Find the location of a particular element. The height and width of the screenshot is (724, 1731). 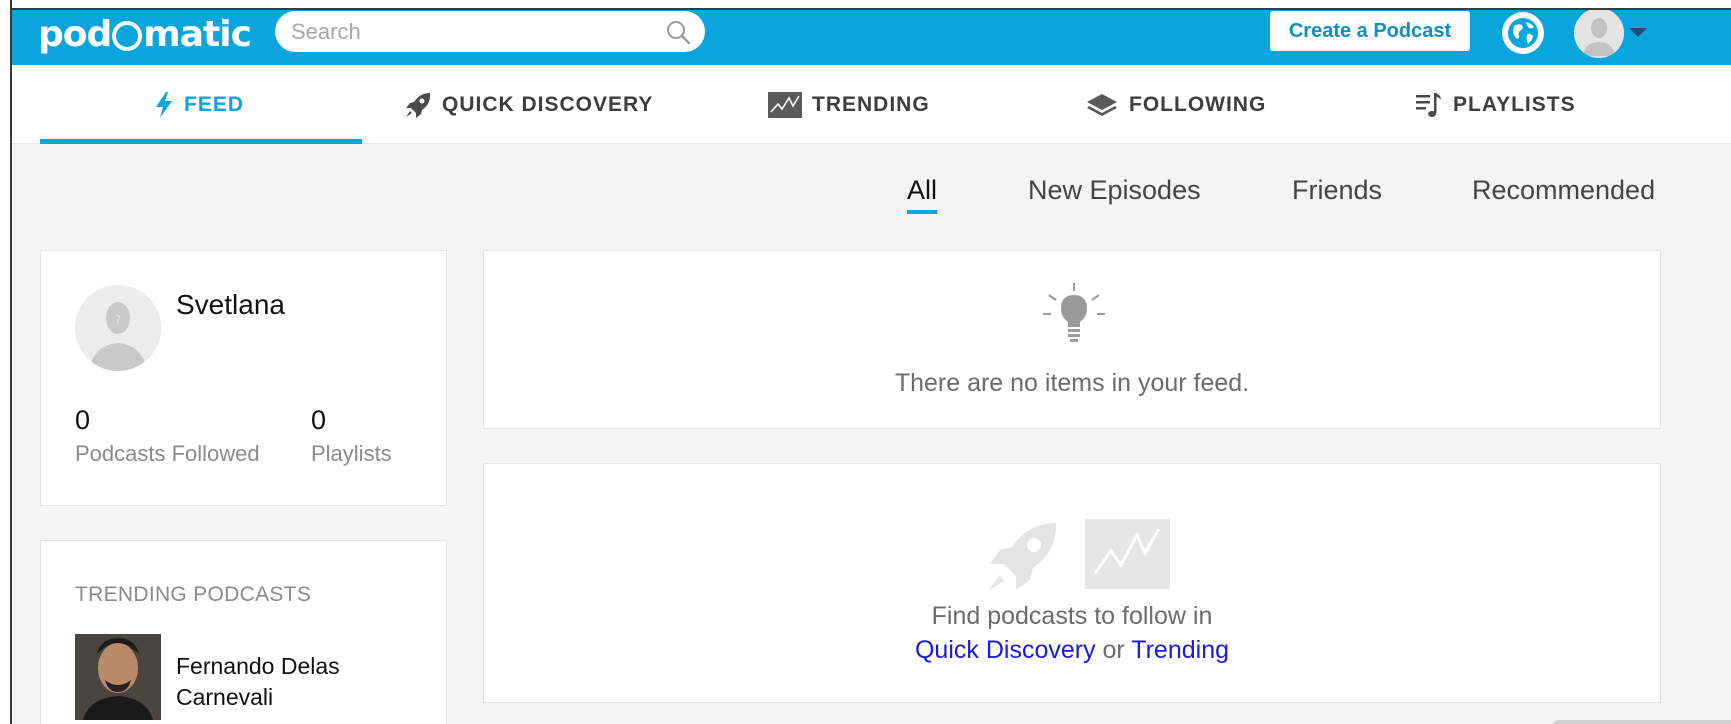

podcasts-followed-count: 0 is located at coordinates (82, 420).